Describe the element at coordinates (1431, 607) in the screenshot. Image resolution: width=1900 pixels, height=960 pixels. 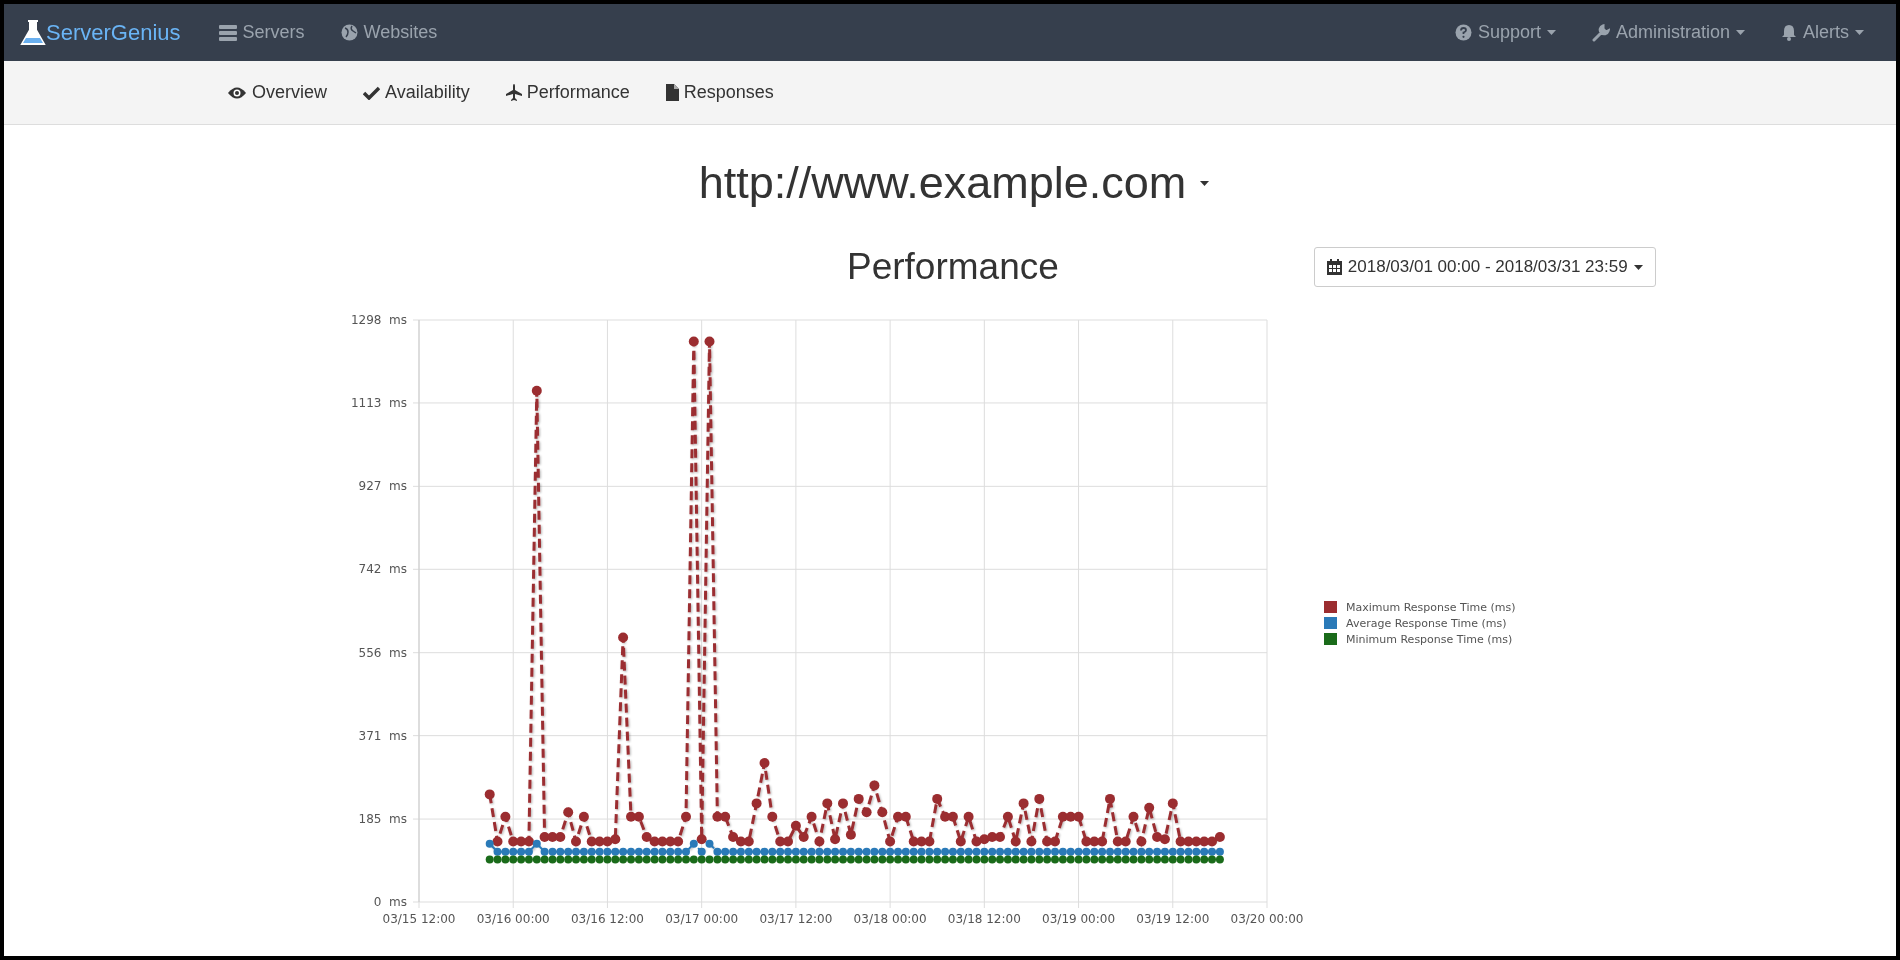
I see `legend-label: Maximum Response Time (ms)` at that location.